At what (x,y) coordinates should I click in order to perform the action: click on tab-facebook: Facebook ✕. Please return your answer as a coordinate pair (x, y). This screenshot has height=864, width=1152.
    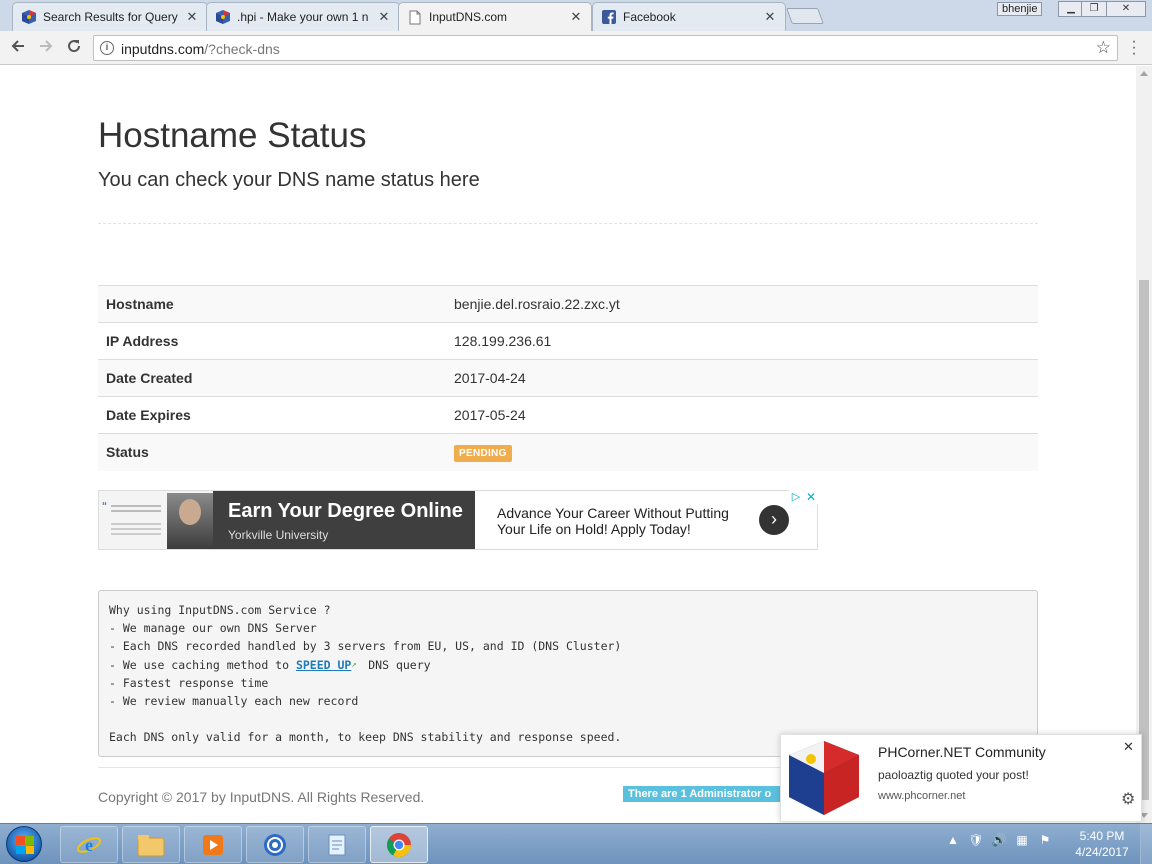
    Looking at the image, I should click on (689, 16).